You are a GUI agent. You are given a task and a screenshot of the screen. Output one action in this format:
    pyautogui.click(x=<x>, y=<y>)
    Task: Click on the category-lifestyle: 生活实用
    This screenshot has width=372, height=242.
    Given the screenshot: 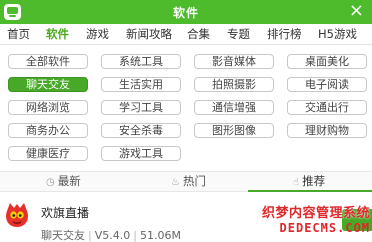 What is the action you would take?
    pyautogui.click(x=141, y=84)
    